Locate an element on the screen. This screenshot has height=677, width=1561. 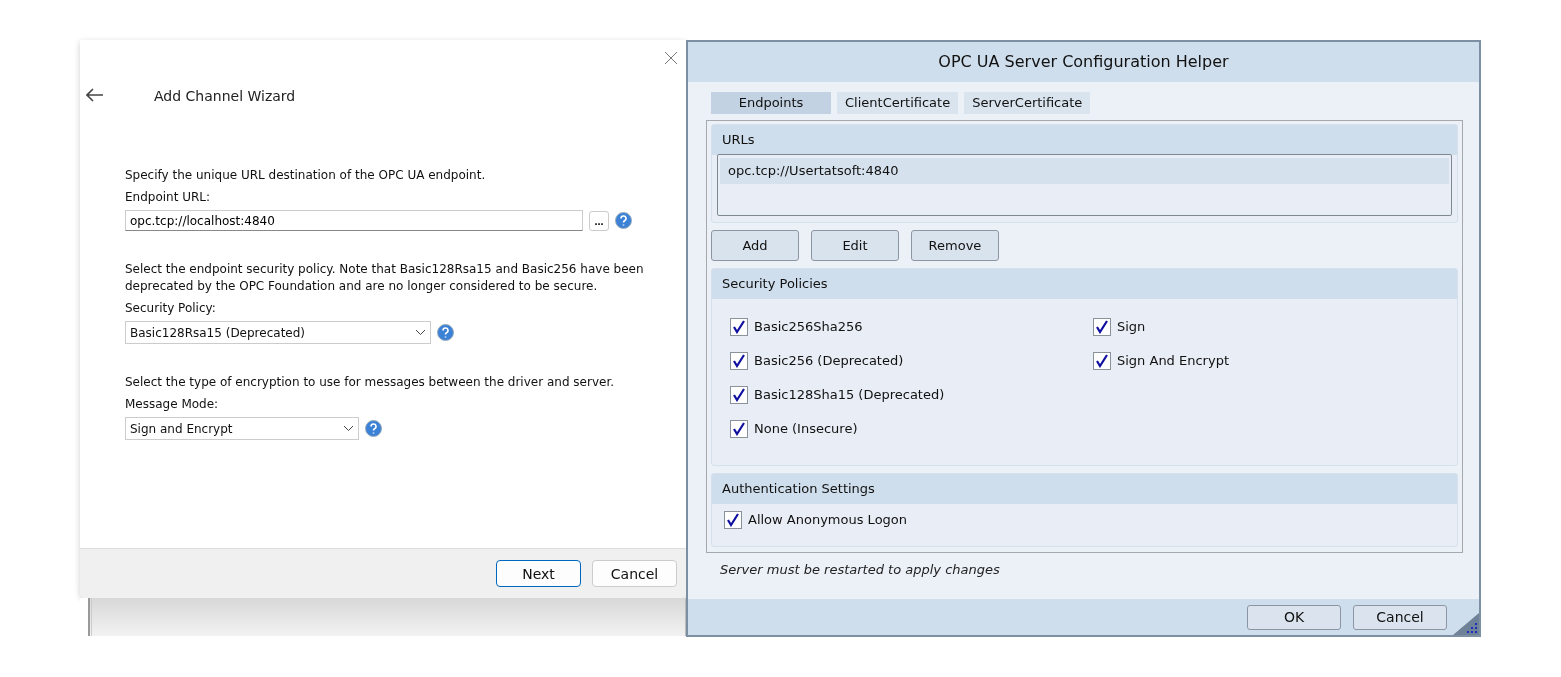
field-label: Security Policy: is located at coordinates (171, 308).